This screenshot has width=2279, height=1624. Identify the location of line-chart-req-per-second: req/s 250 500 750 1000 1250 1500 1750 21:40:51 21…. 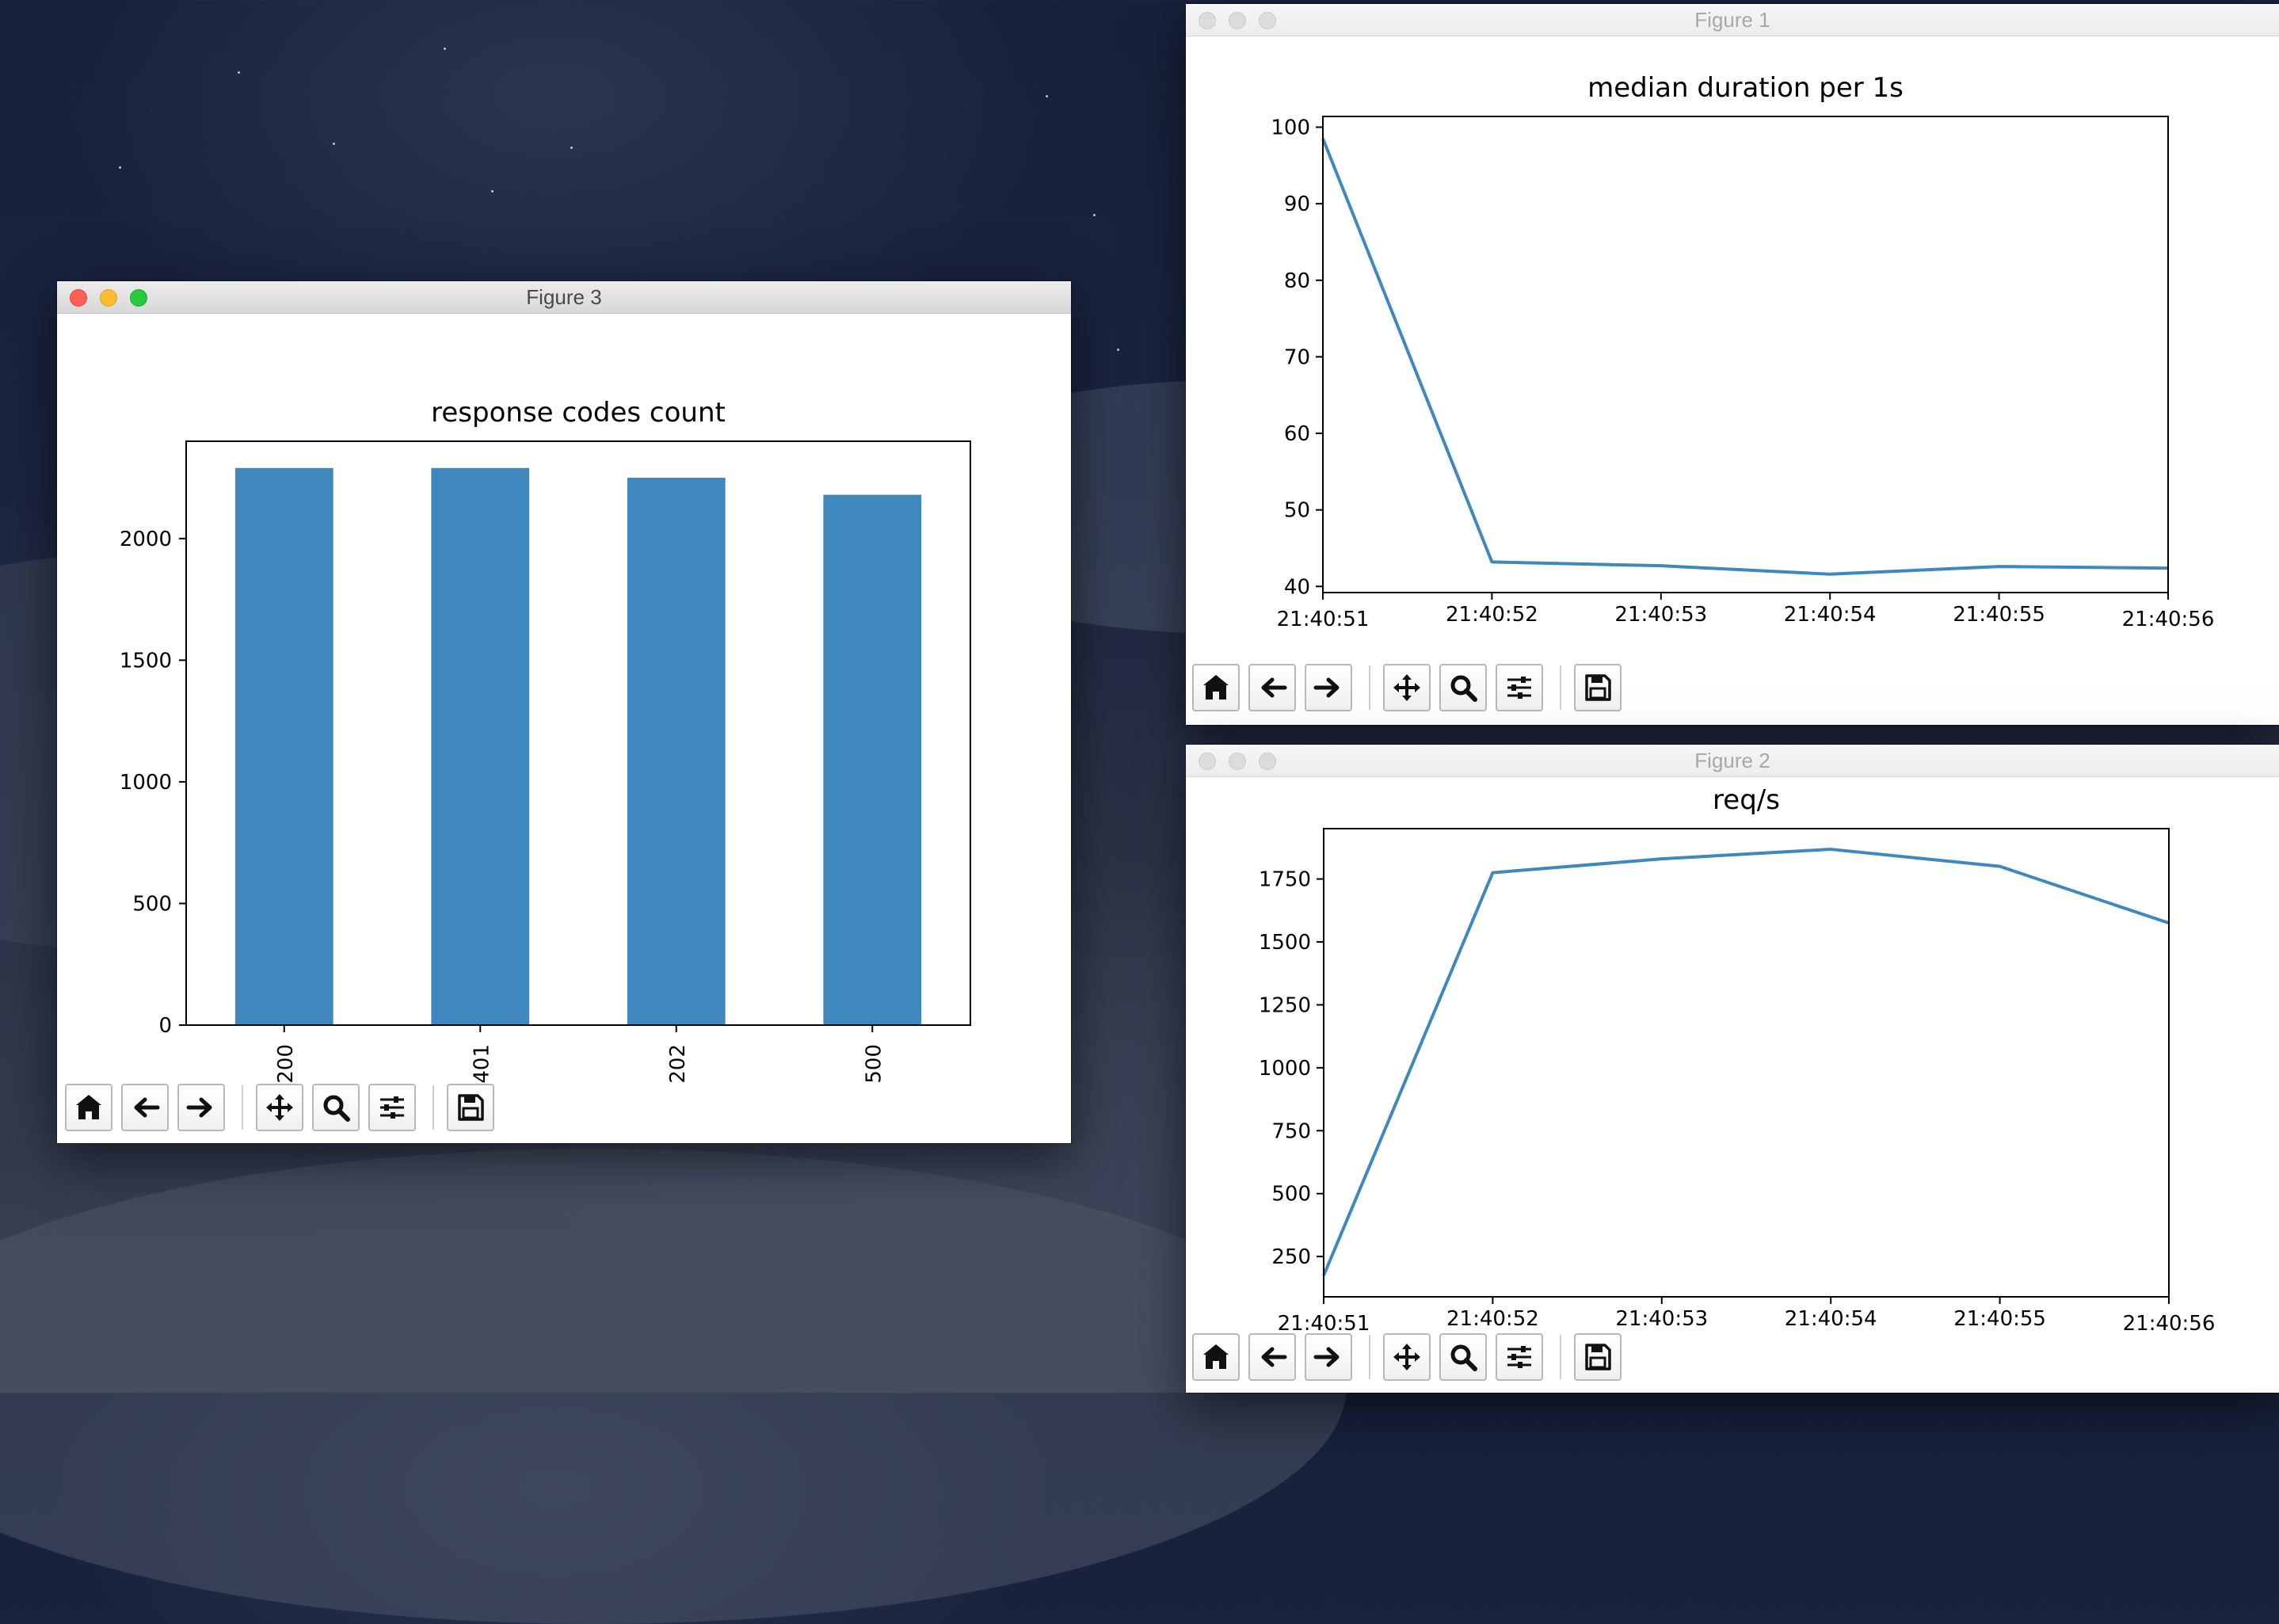
(1737, 1057).